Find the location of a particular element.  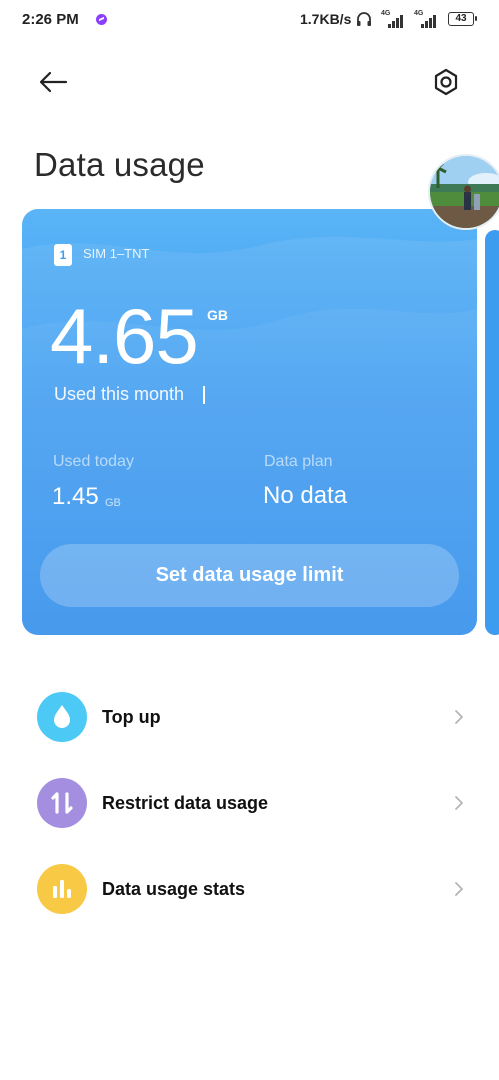

next-sim-card is located at coordinates (492, 432).